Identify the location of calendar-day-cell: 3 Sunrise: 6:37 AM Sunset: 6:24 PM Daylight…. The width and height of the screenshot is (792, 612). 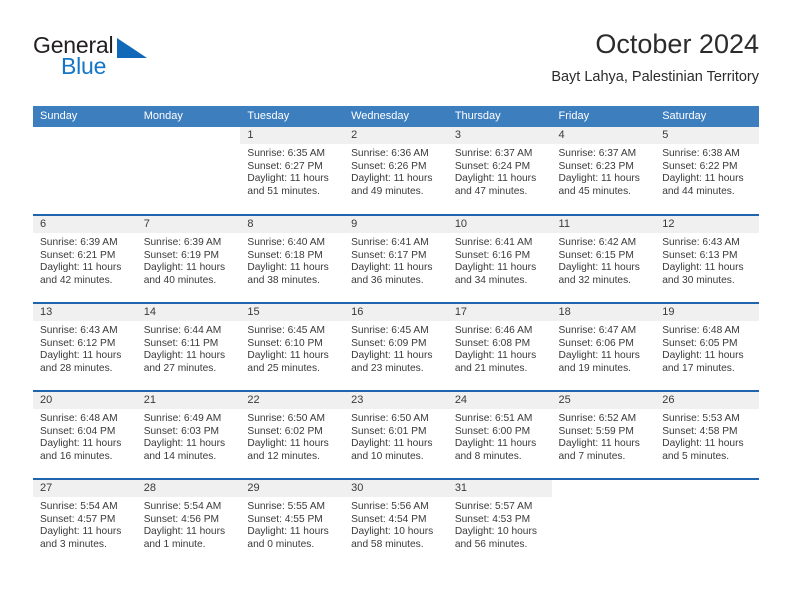
(499, 171).